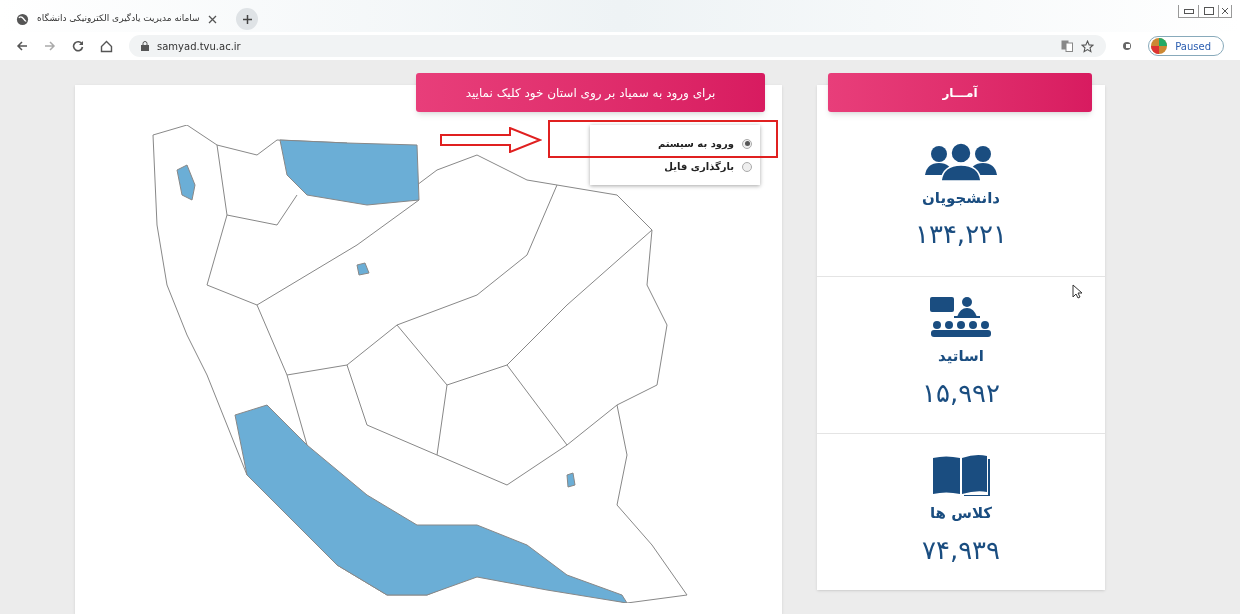  Describe the element at coordinates (961, 198) in the screenshot. I see `stat-label: دانشجویان` at that location.